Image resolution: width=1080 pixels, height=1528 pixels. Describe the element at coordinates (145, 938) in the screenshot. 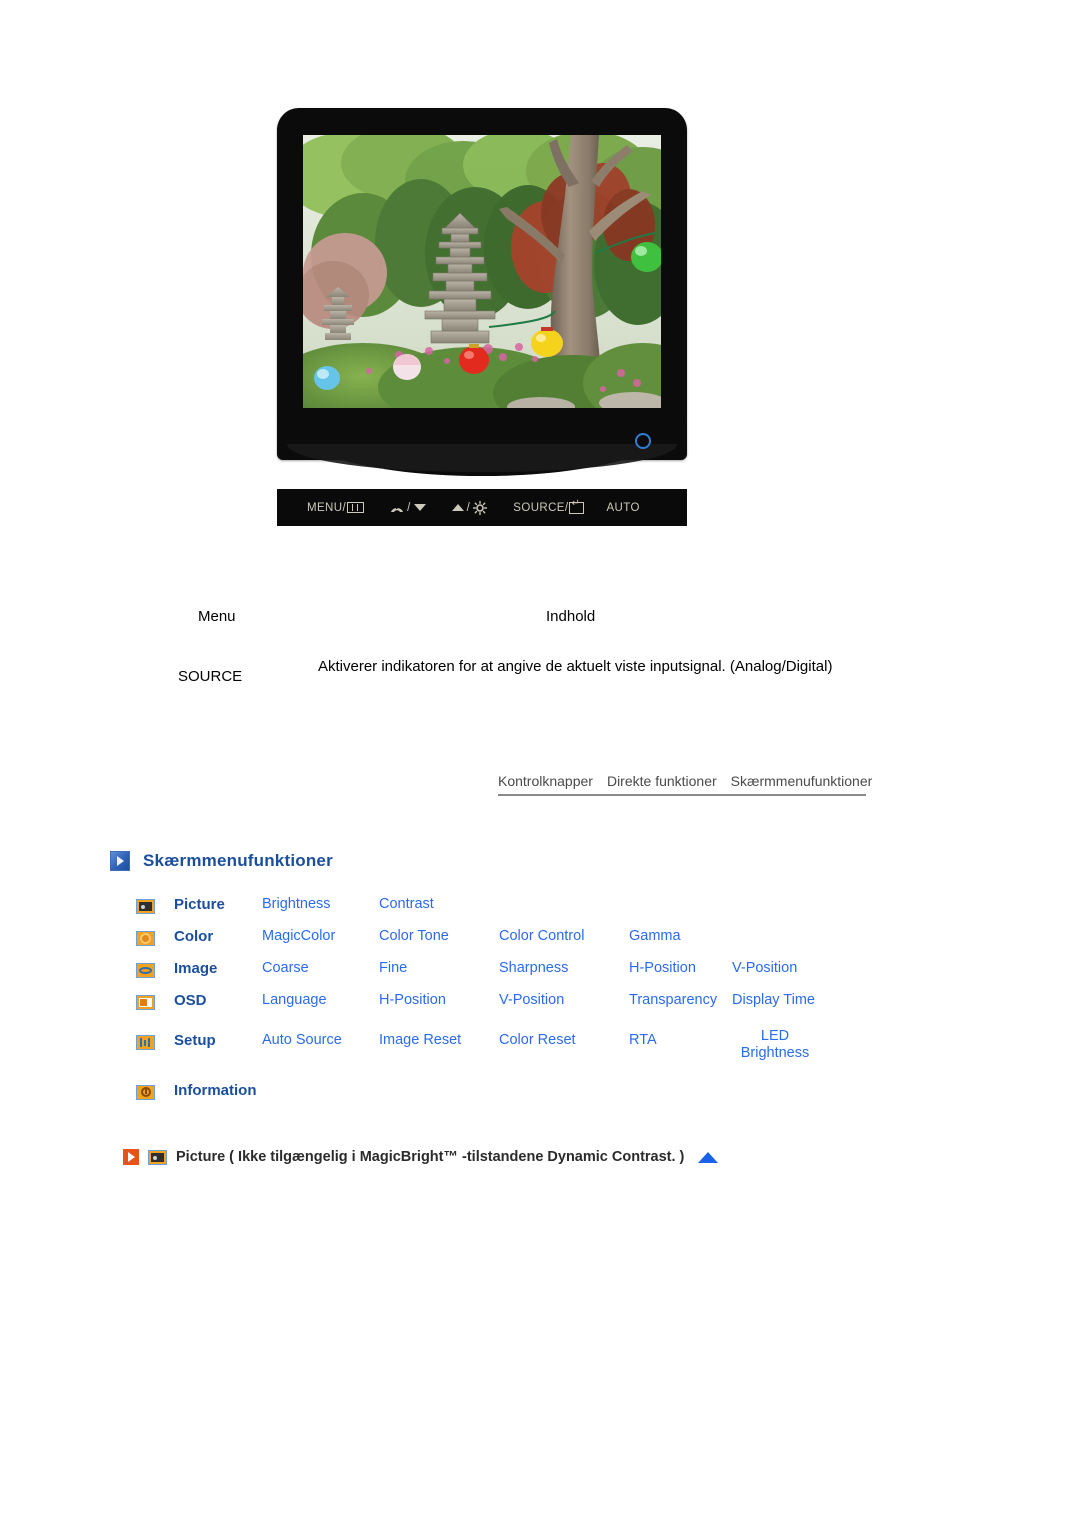

I see `color-icon` at that location.